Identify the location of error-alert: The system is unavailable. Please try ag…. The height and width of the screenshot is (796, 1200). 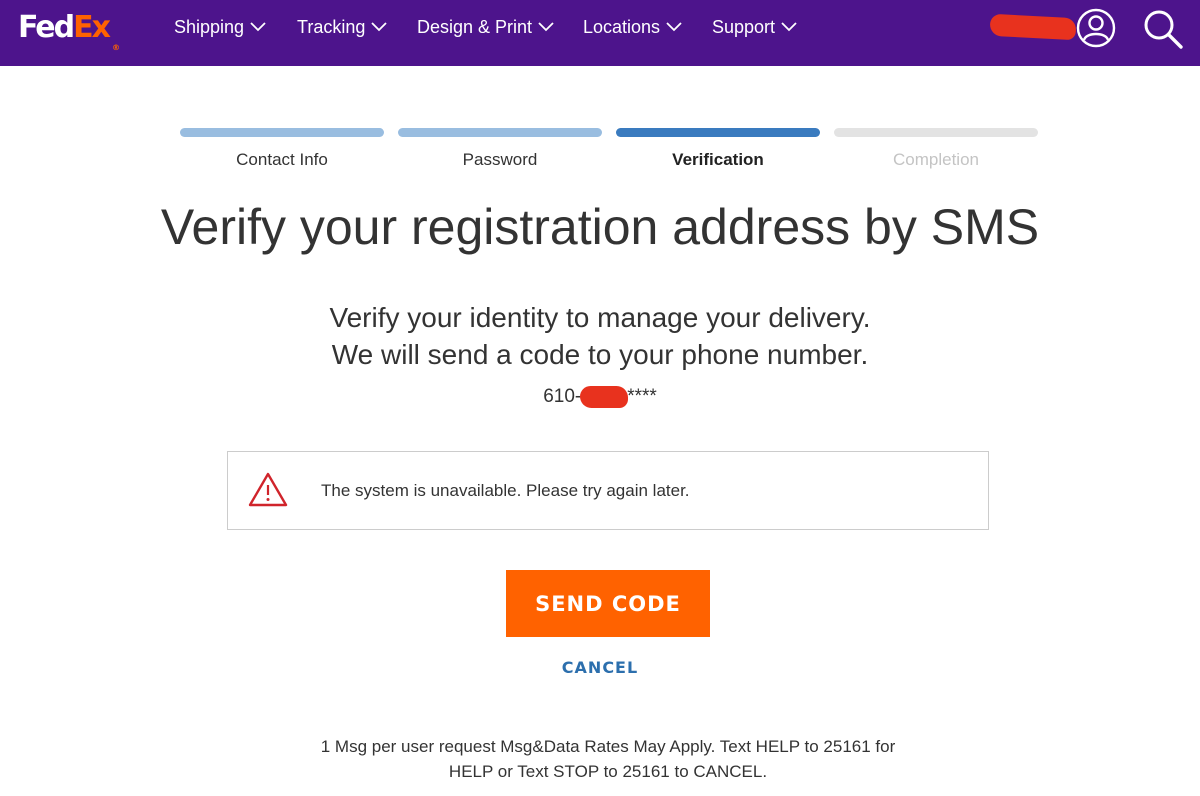
(608, 490).